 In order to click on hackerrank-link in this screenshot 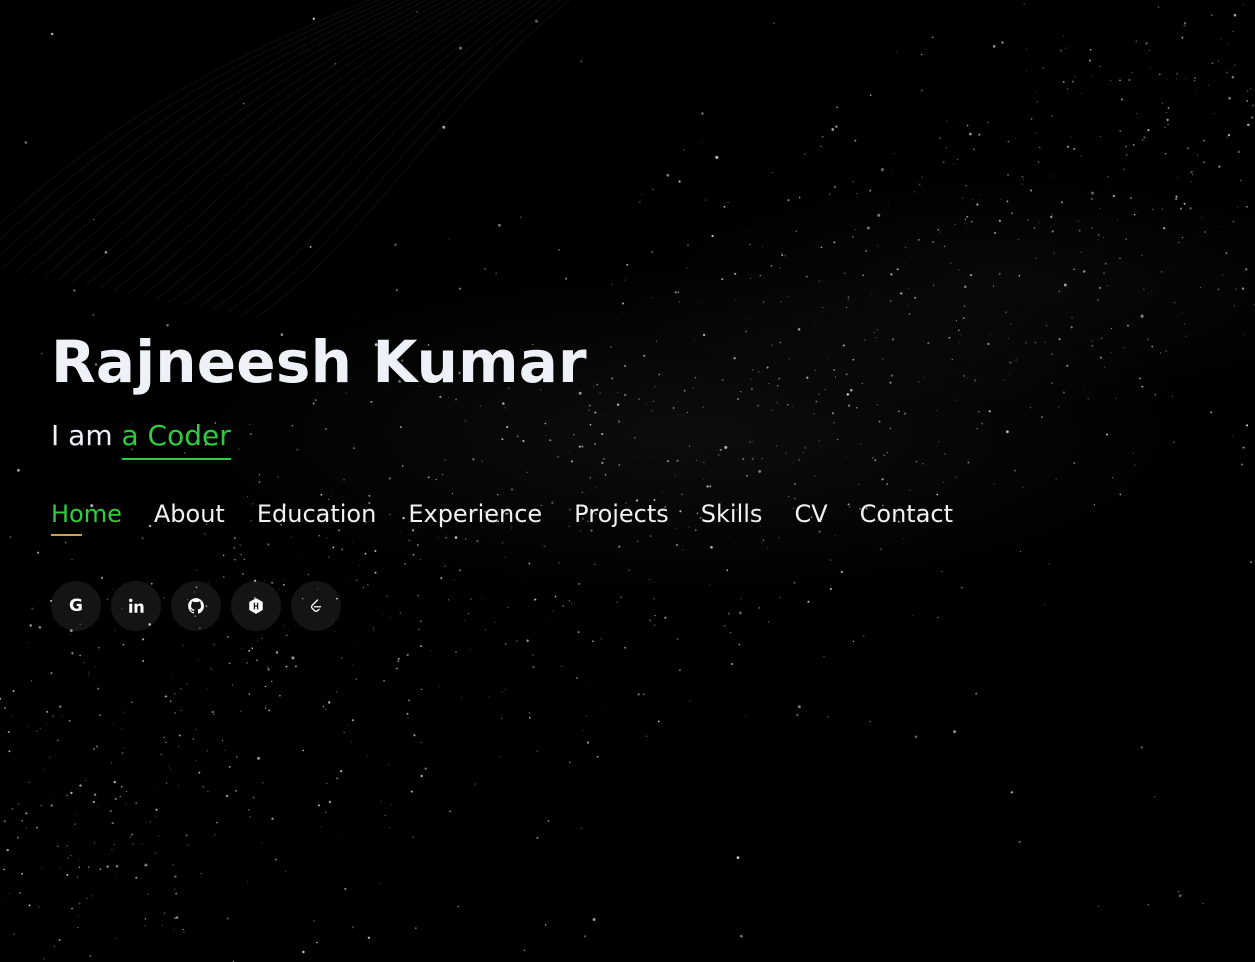, I will do `click(256, 606)`.